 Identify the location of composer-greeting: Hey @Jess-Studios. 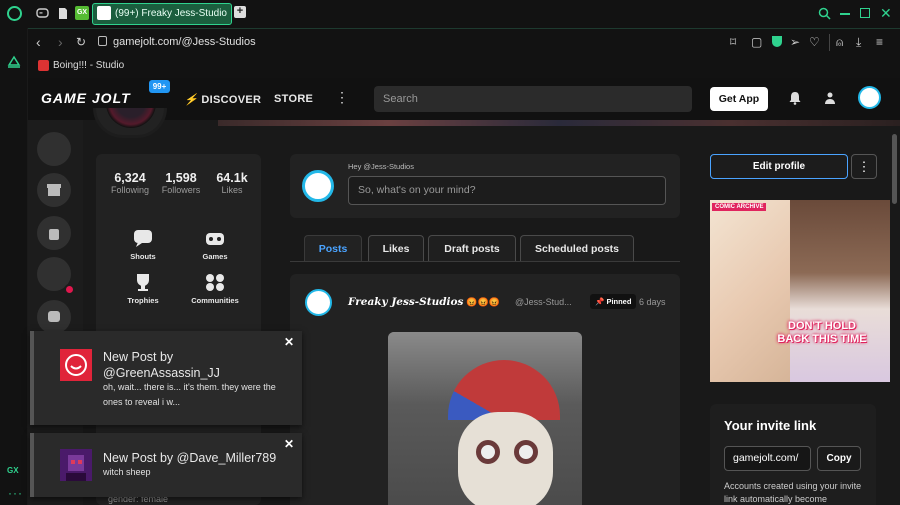
(381, 166).